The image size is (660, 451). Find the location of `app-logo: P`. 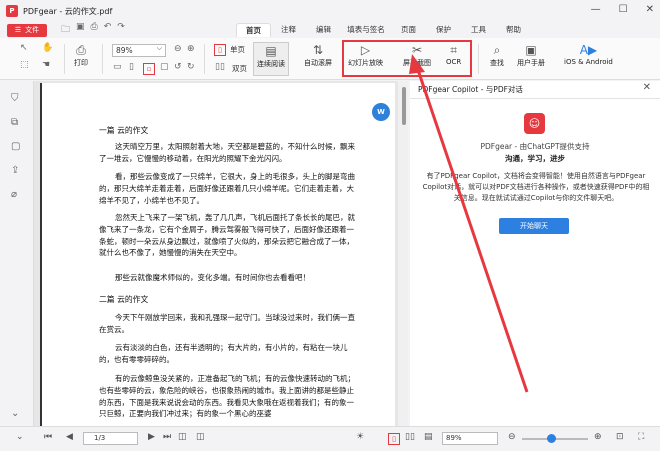

app-logo: P is located at coordinates (12, 11).